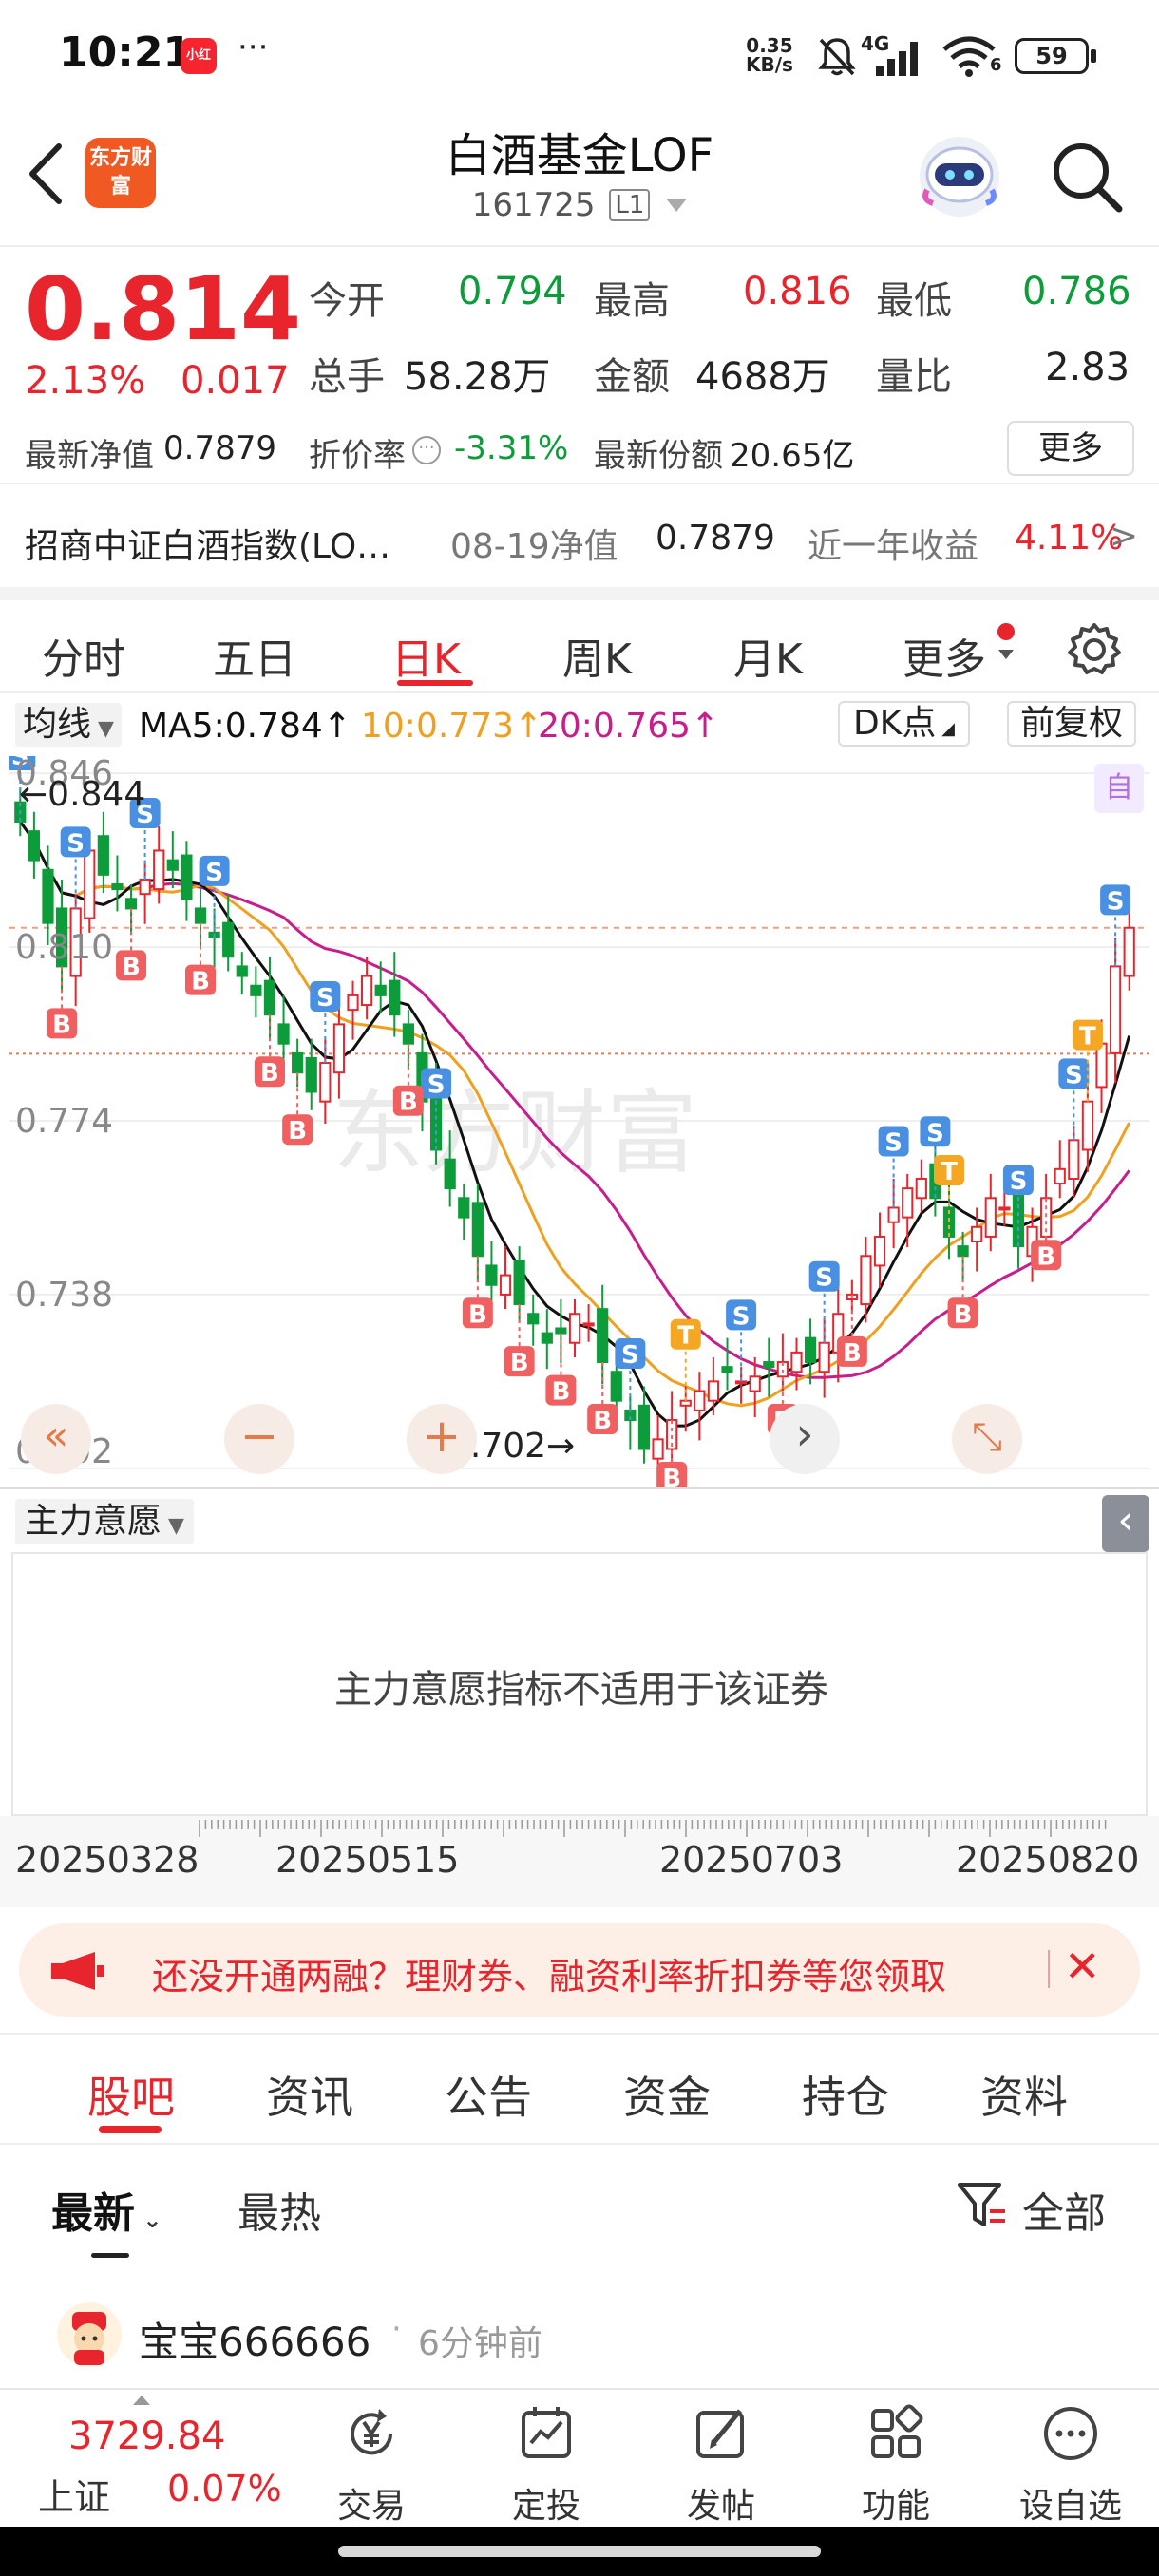 The image size is (1159, 2576). What do you see at coordinates (82, 794) in the screenshot?
I see `max-price-label: ←0.844` at bounding box center [82, 794].